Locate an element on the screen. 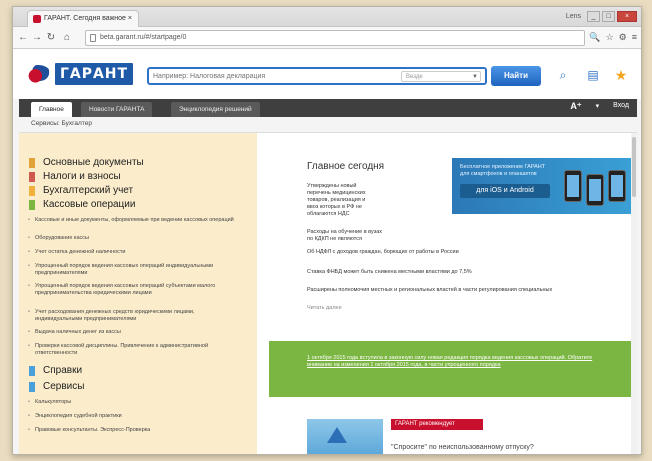 This screenshot has width=652, height=461. profile-name: Lens is located at coordinates (573, 16).